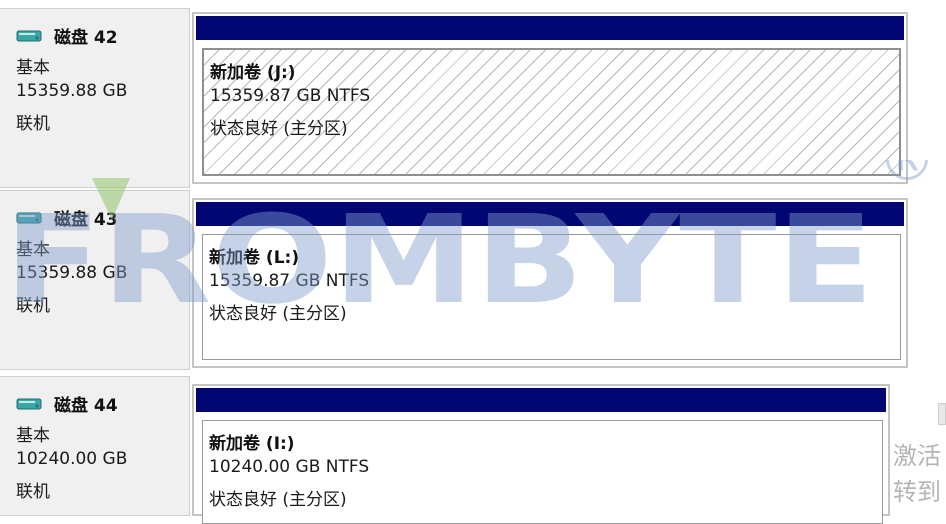  I want to click on volume-name: 新加卷 (J:), so click(253, 73).